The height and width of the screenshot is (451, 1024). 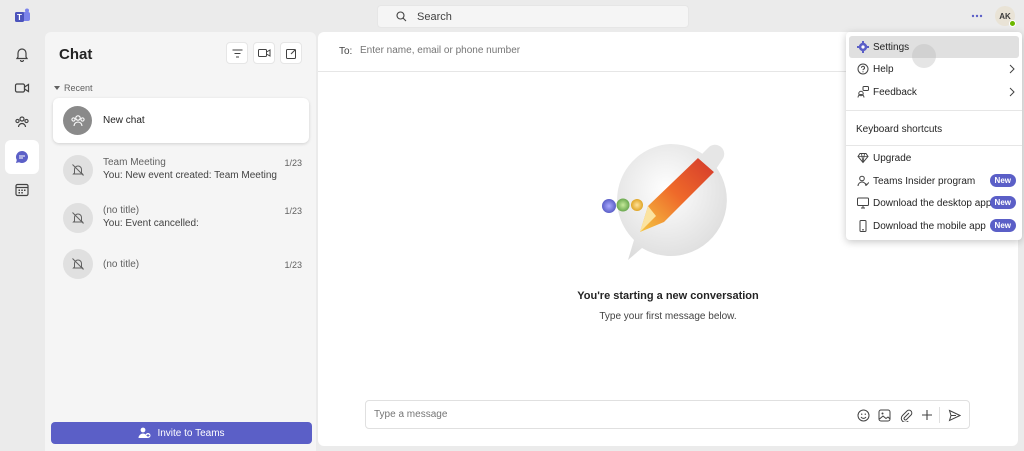 What do you see at coordinates (22, 225) in the screenshot?
I see `app-rail: T` at bounding box center [22, 225].